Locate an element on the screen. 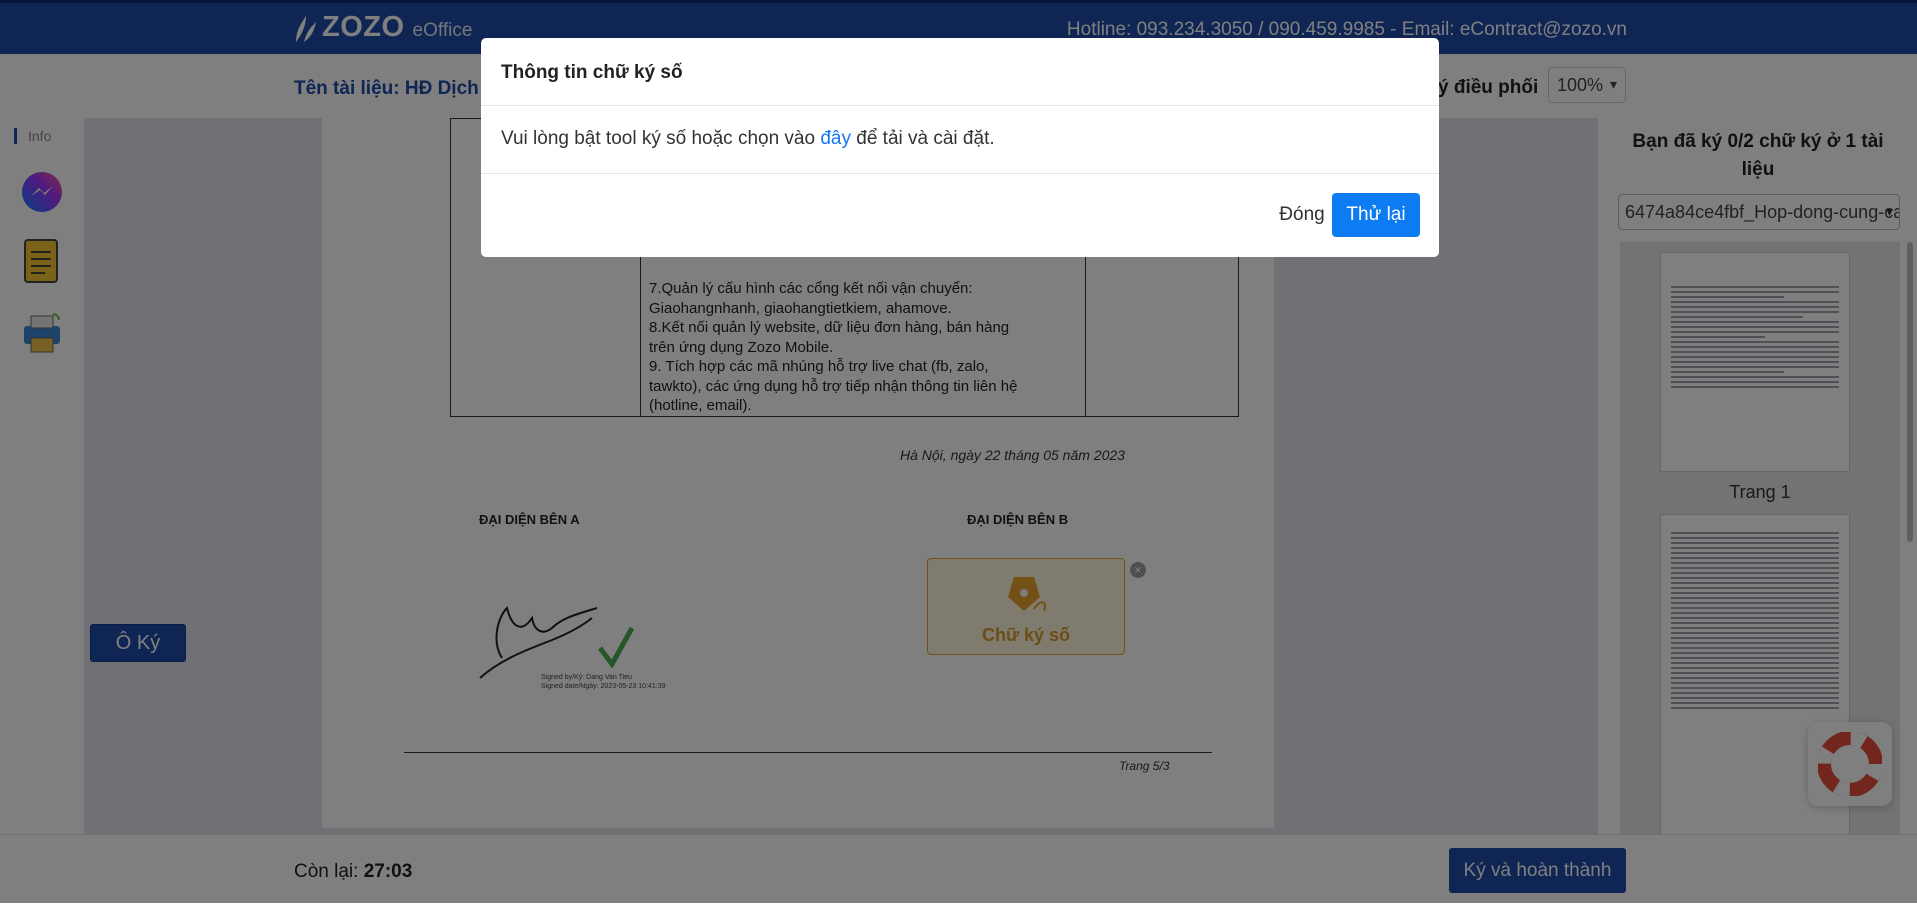  download-link: đây is located at coordinates (835, 138).